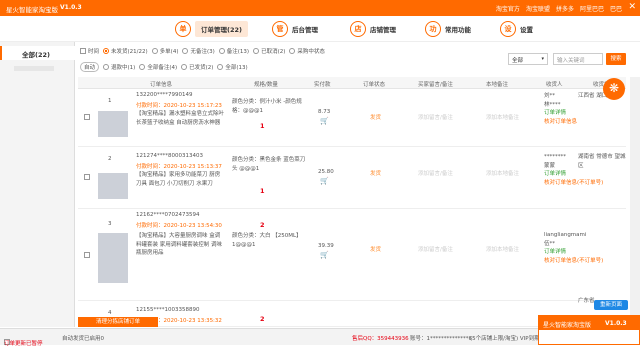 This screenshot has height=347, width=640. I want to click on orders-icon: 单, so click(183, 29).